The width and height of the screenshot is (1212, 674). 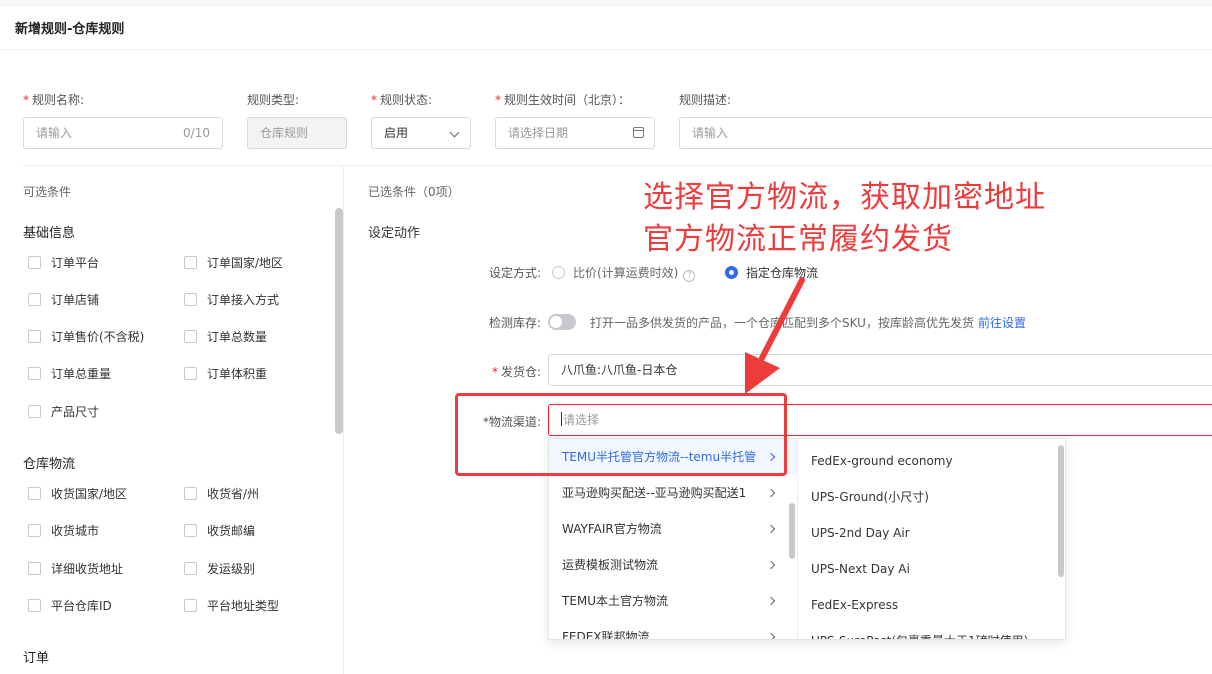 What do you see at coordinates (775, 335) in the screenshot?
I see `annotation-arrow` at bounding box center [775, 335].